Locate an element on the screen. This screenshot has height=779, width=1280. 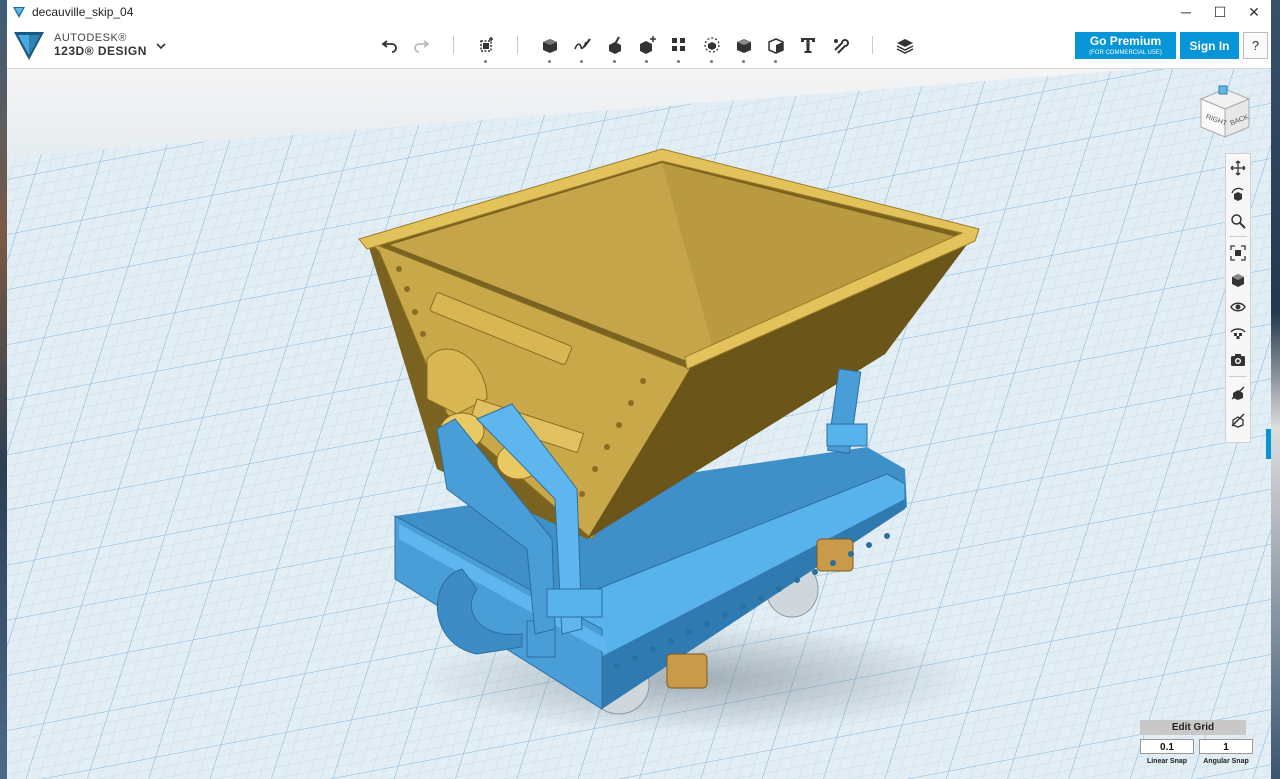
orbit-button is located at coordinates (1238, 195).